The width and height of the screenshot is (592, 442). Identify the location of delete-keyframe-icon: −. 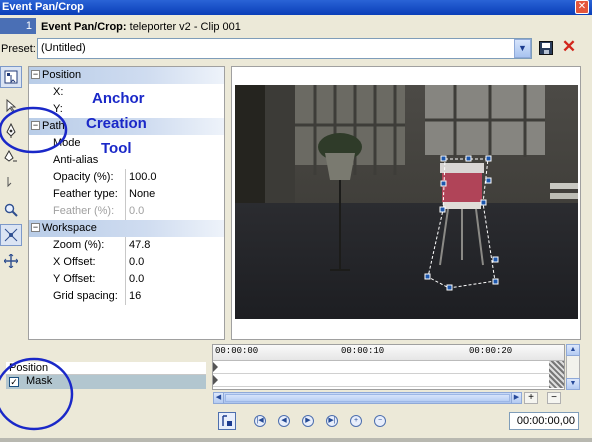
(380, 421).